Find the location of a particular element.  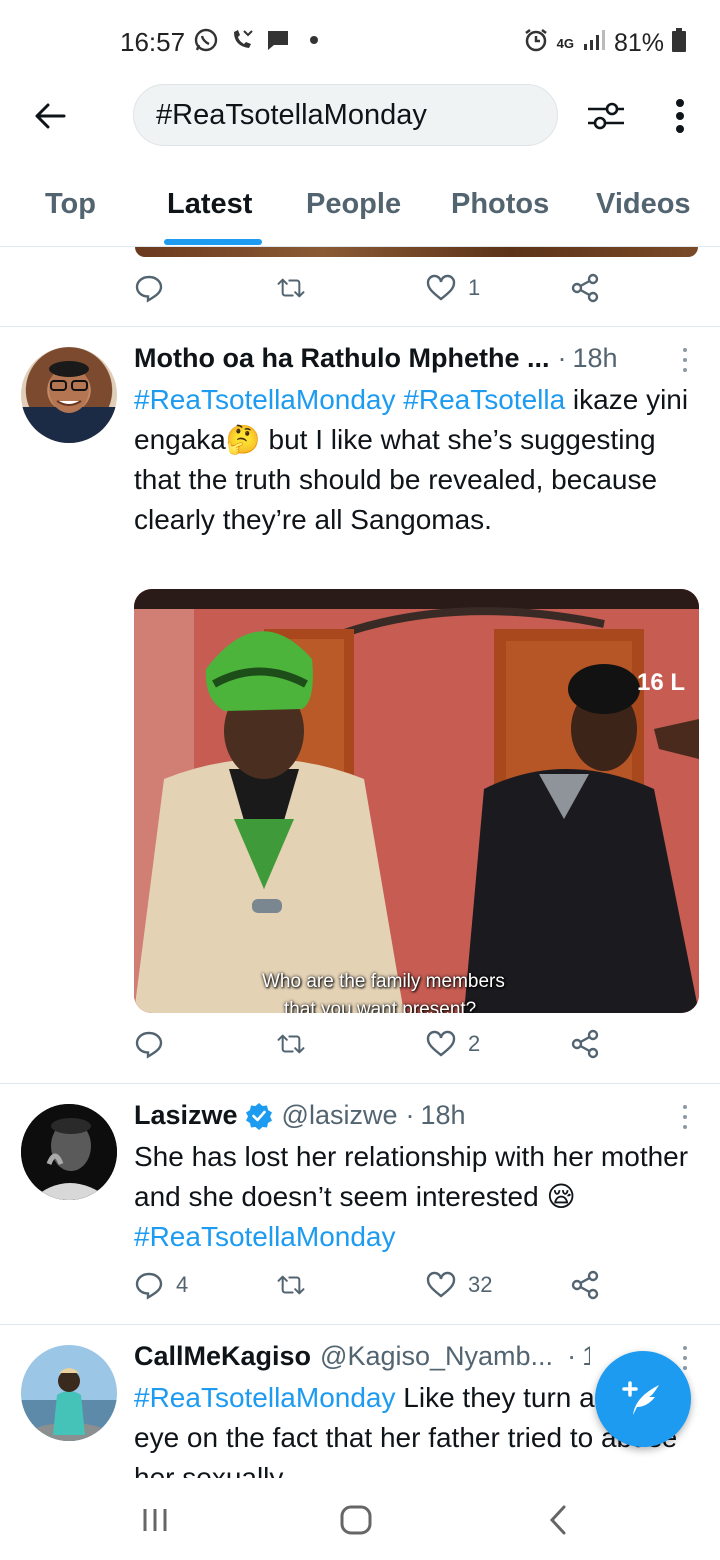

like-button: 2 is located at coordinates (453, 1044).